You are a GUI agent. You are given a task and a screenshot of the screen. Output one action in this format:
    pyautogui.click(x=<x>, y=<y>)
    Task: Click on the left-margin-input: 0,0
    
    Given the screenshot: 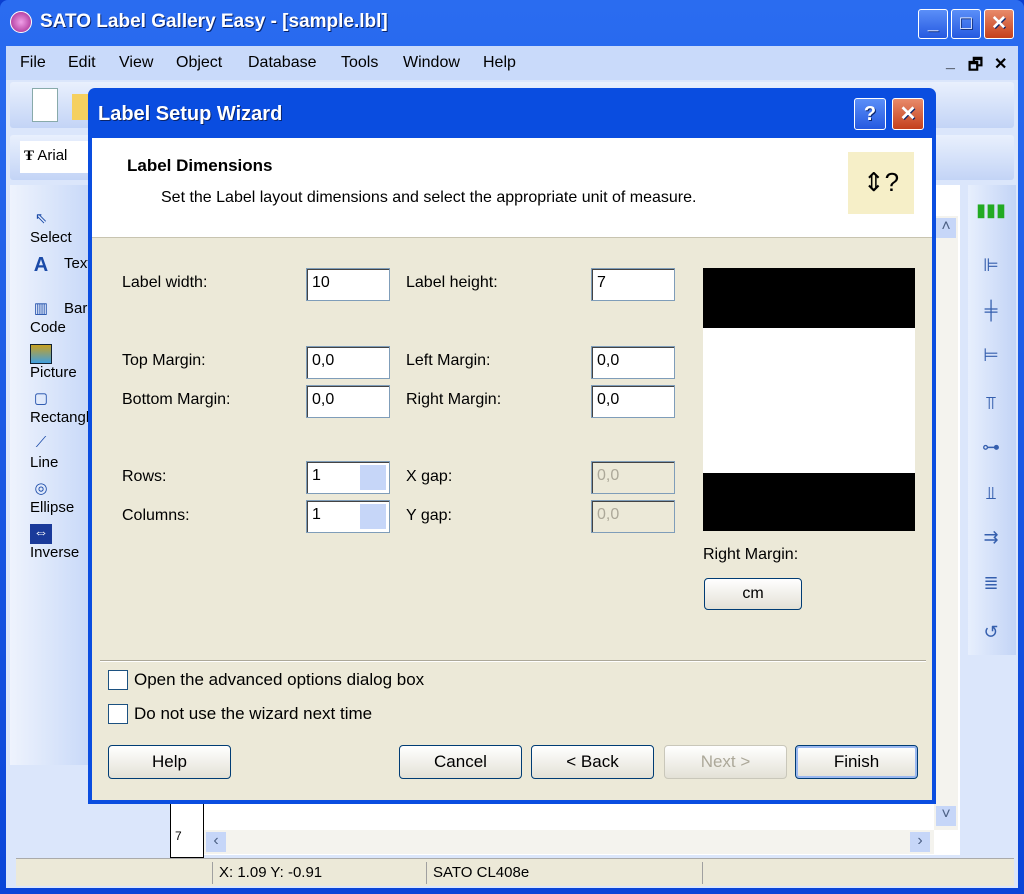 What is the action you would take?
    pyautogui.click(x=633, y=362)
    